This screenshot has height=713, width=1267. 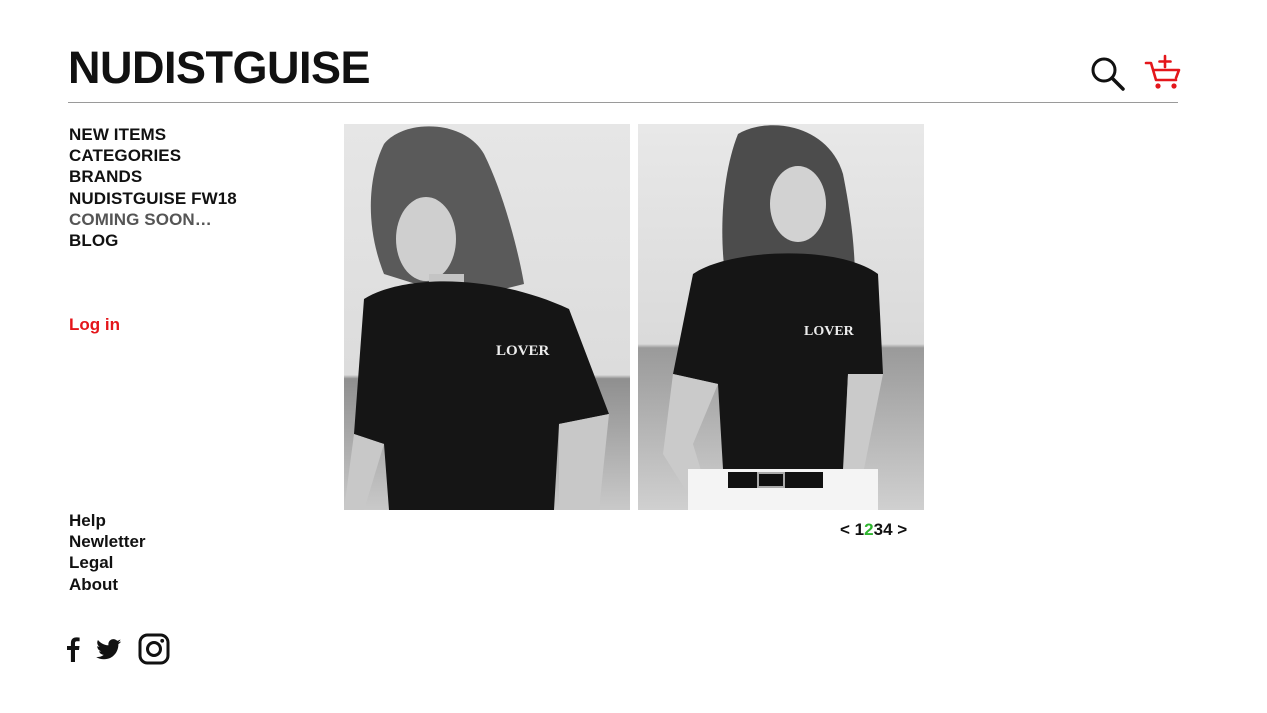 What do you see at coordinates (107, 584) in the screenshot?
I see `footer-link-about: About` at bounding box center [107, 584].